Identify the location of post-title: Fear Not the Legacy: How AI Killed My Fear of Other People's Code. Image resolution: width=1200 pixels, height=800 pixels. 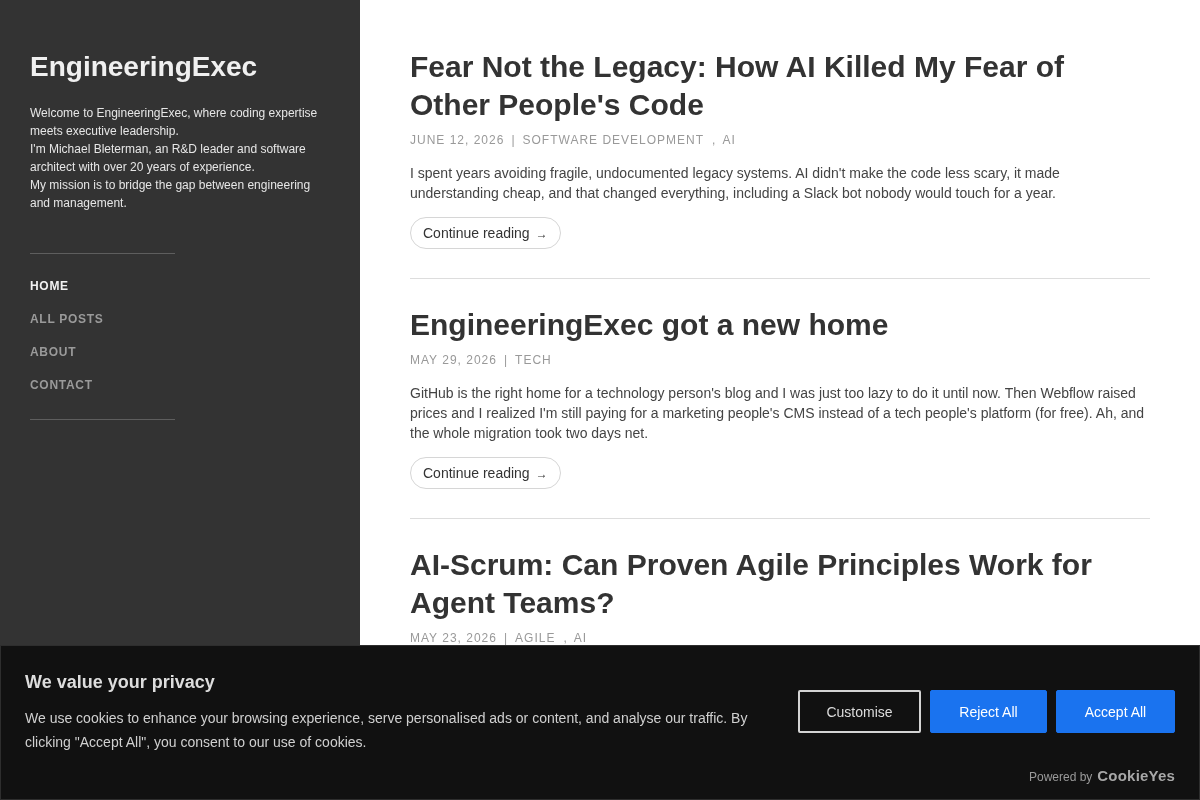
(770, 86).